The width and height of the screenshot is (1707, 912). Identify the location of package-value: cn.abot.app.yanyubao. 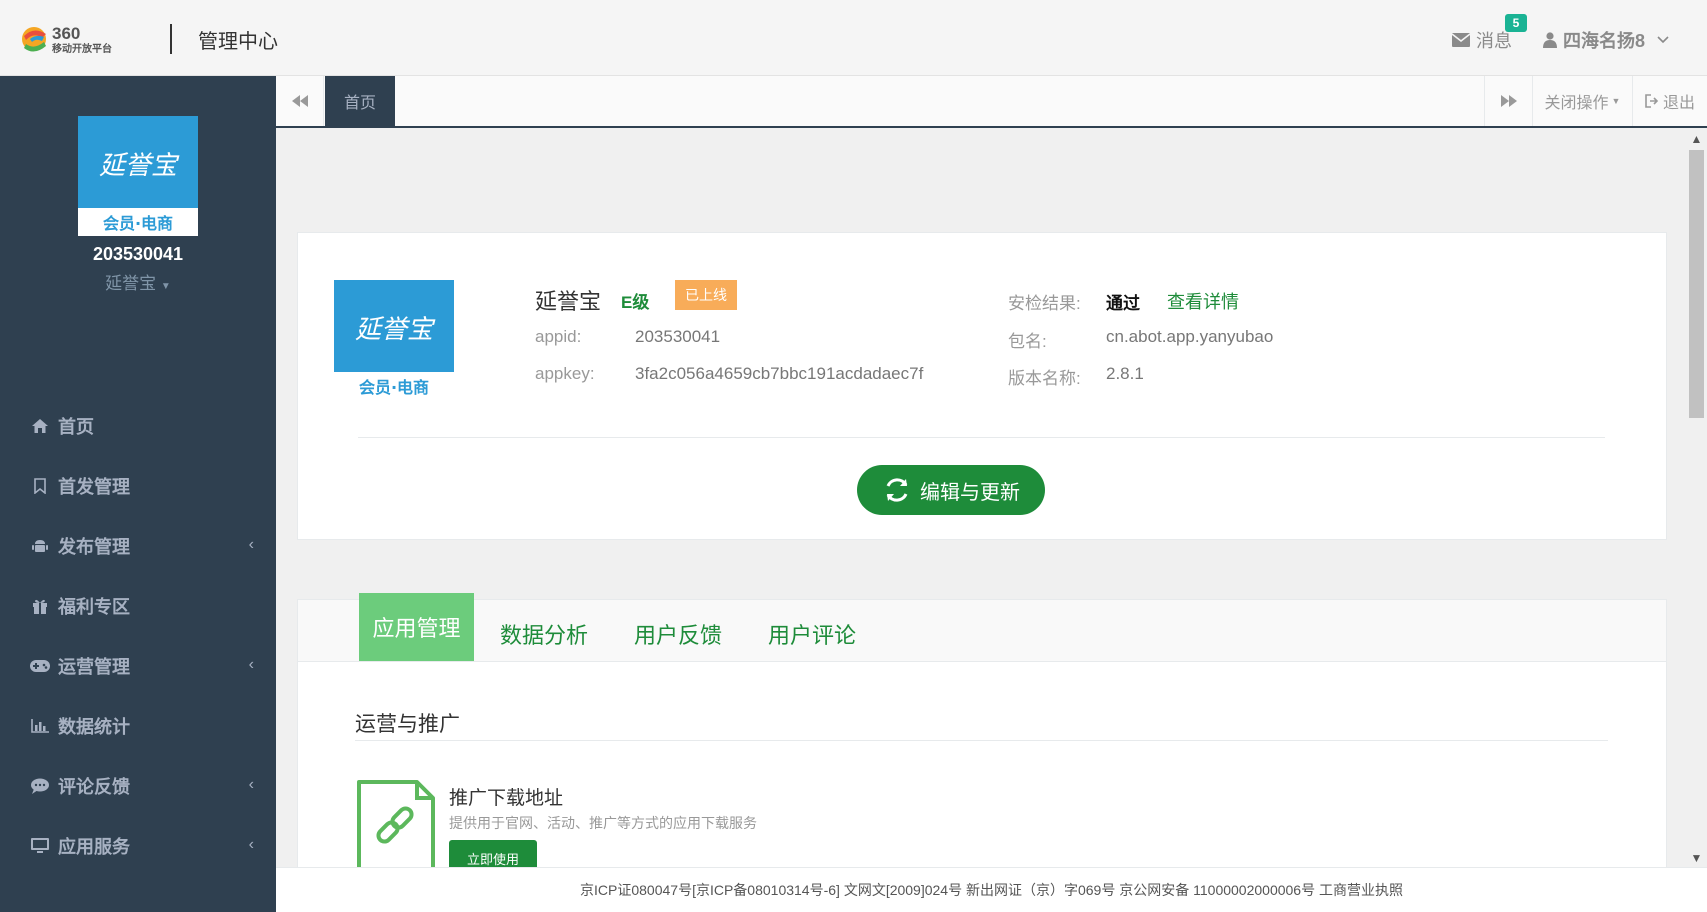
(1190, 336).